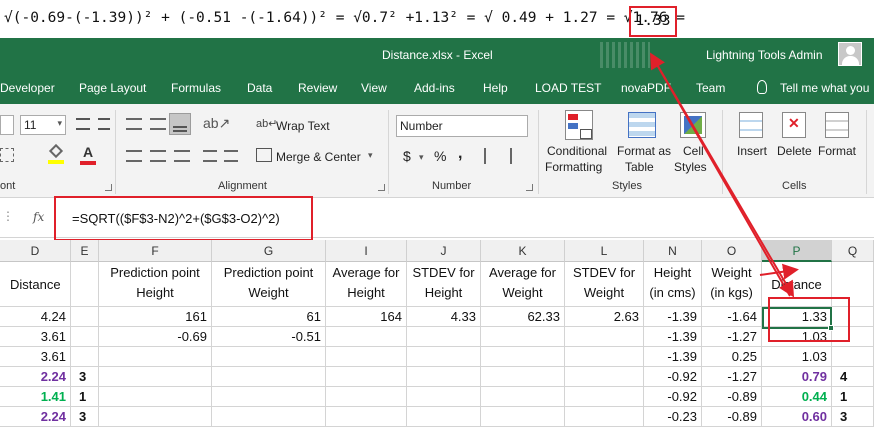 The width and height of the screenshot is (874, 427). Describe the element at coordinates (85, 284) in the screenshot. I see `cell-e-header` at that location.